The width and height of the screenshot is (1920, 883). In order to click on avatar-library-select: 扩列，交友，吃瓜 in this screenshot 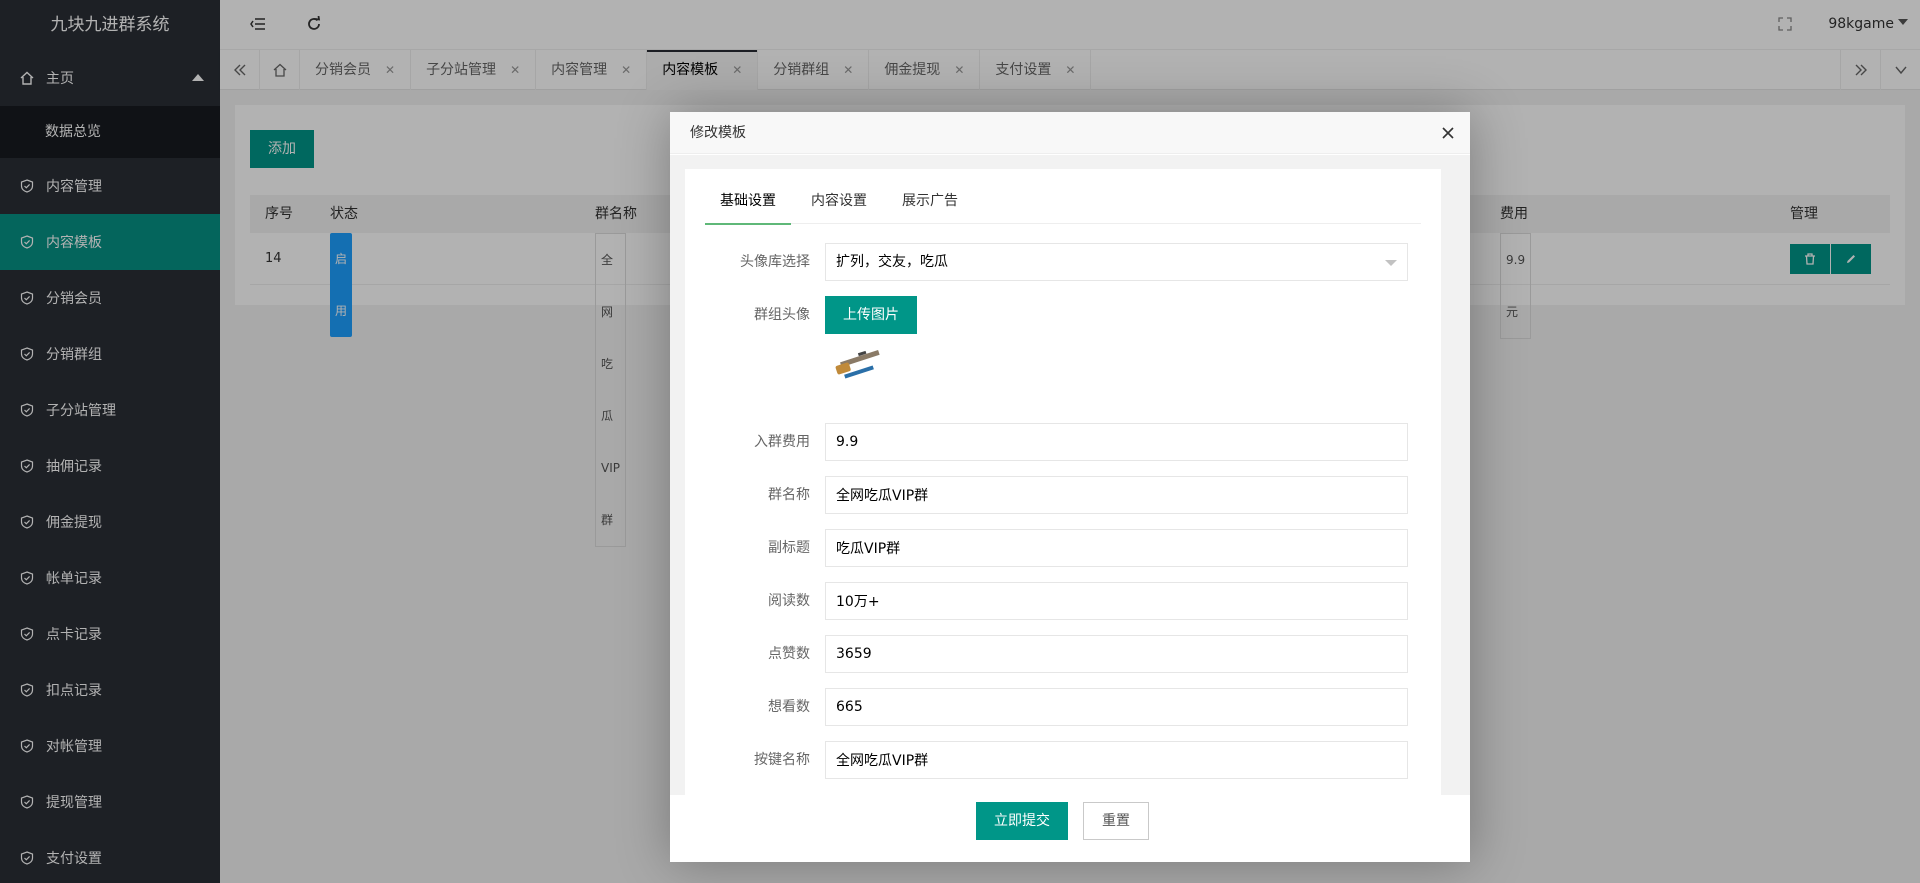, I will do `click(1116, 262)`.